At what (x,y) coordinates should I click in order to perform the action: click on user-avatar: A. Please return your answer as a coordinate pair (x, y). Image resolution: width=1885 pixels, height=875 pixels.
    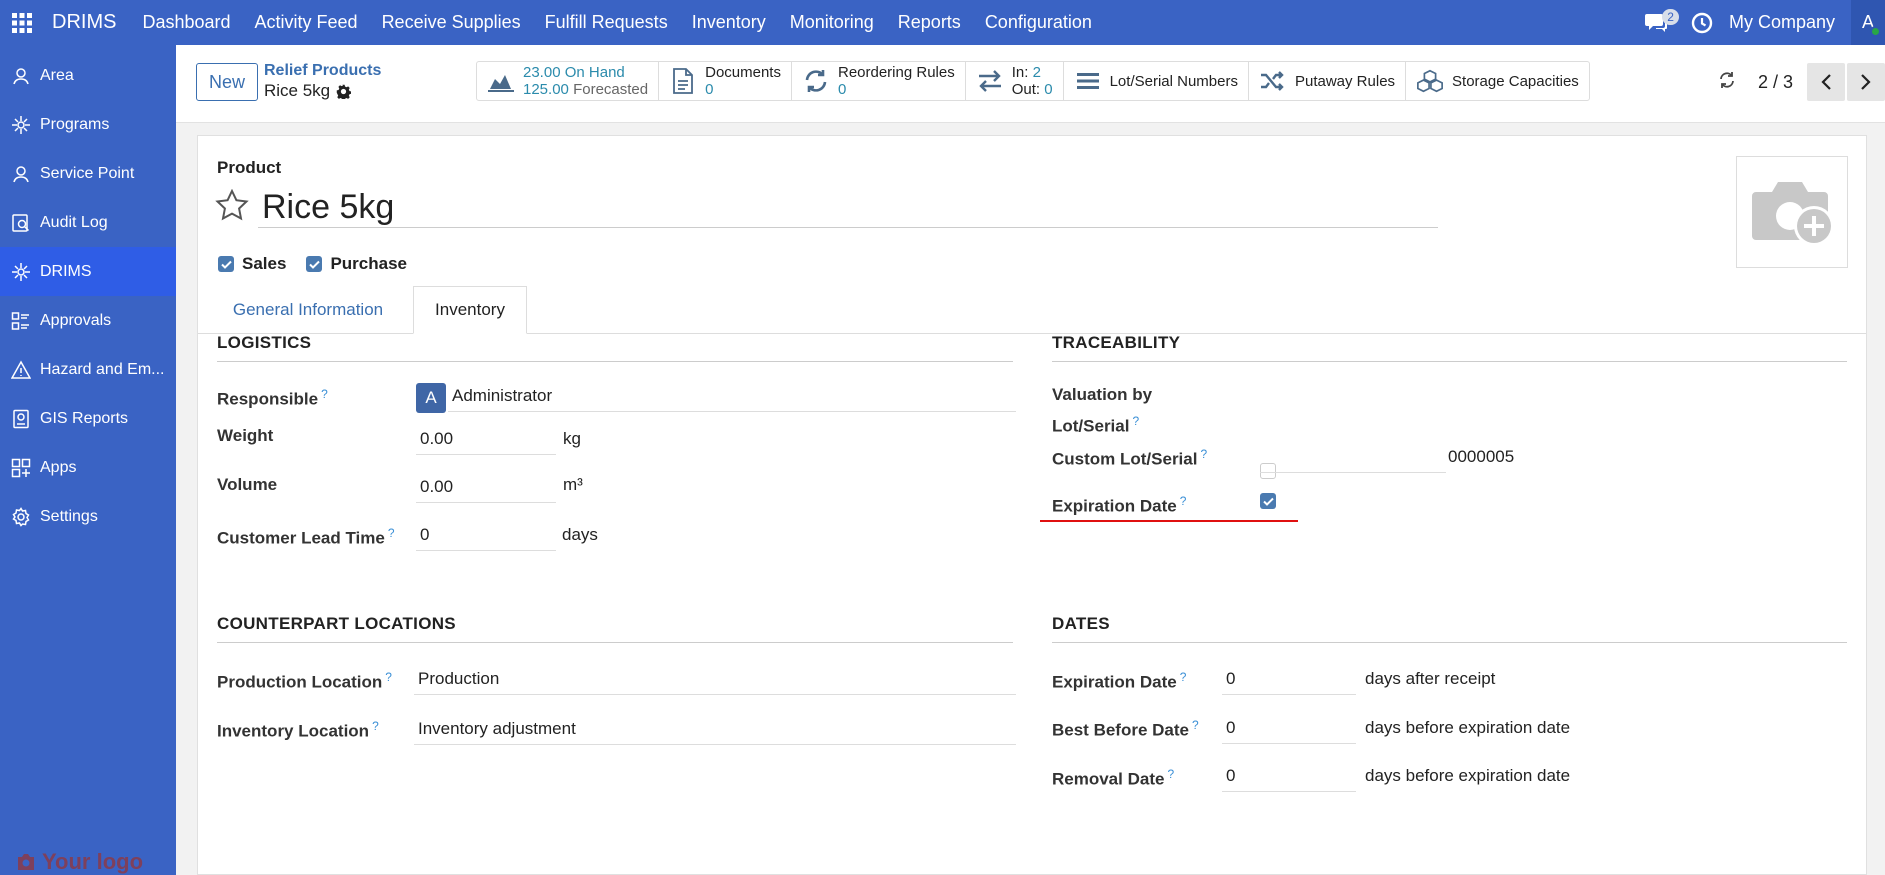
    Looking at the image, I should click on (1868, 22).